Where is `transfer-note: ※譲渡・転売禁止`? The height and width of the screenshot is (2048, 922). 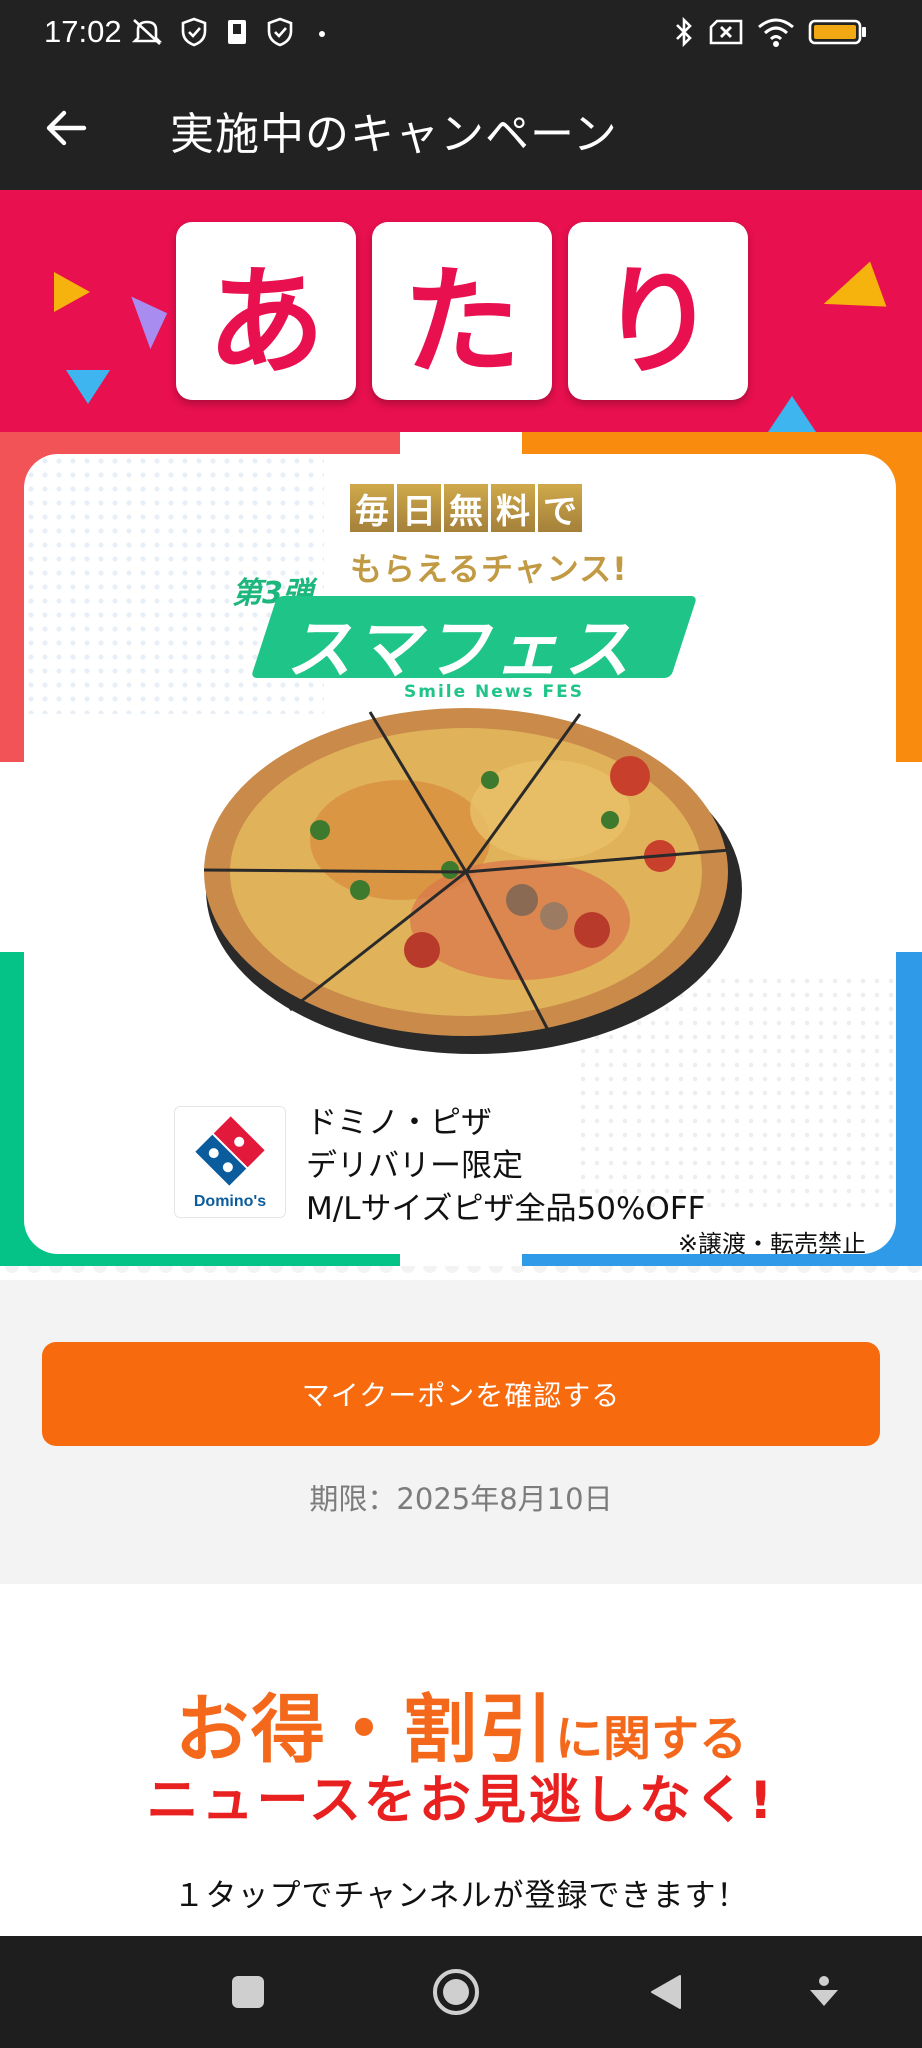
transfer-note: ※譲渡・転売禁止 is located at coordinates (771, 1242).